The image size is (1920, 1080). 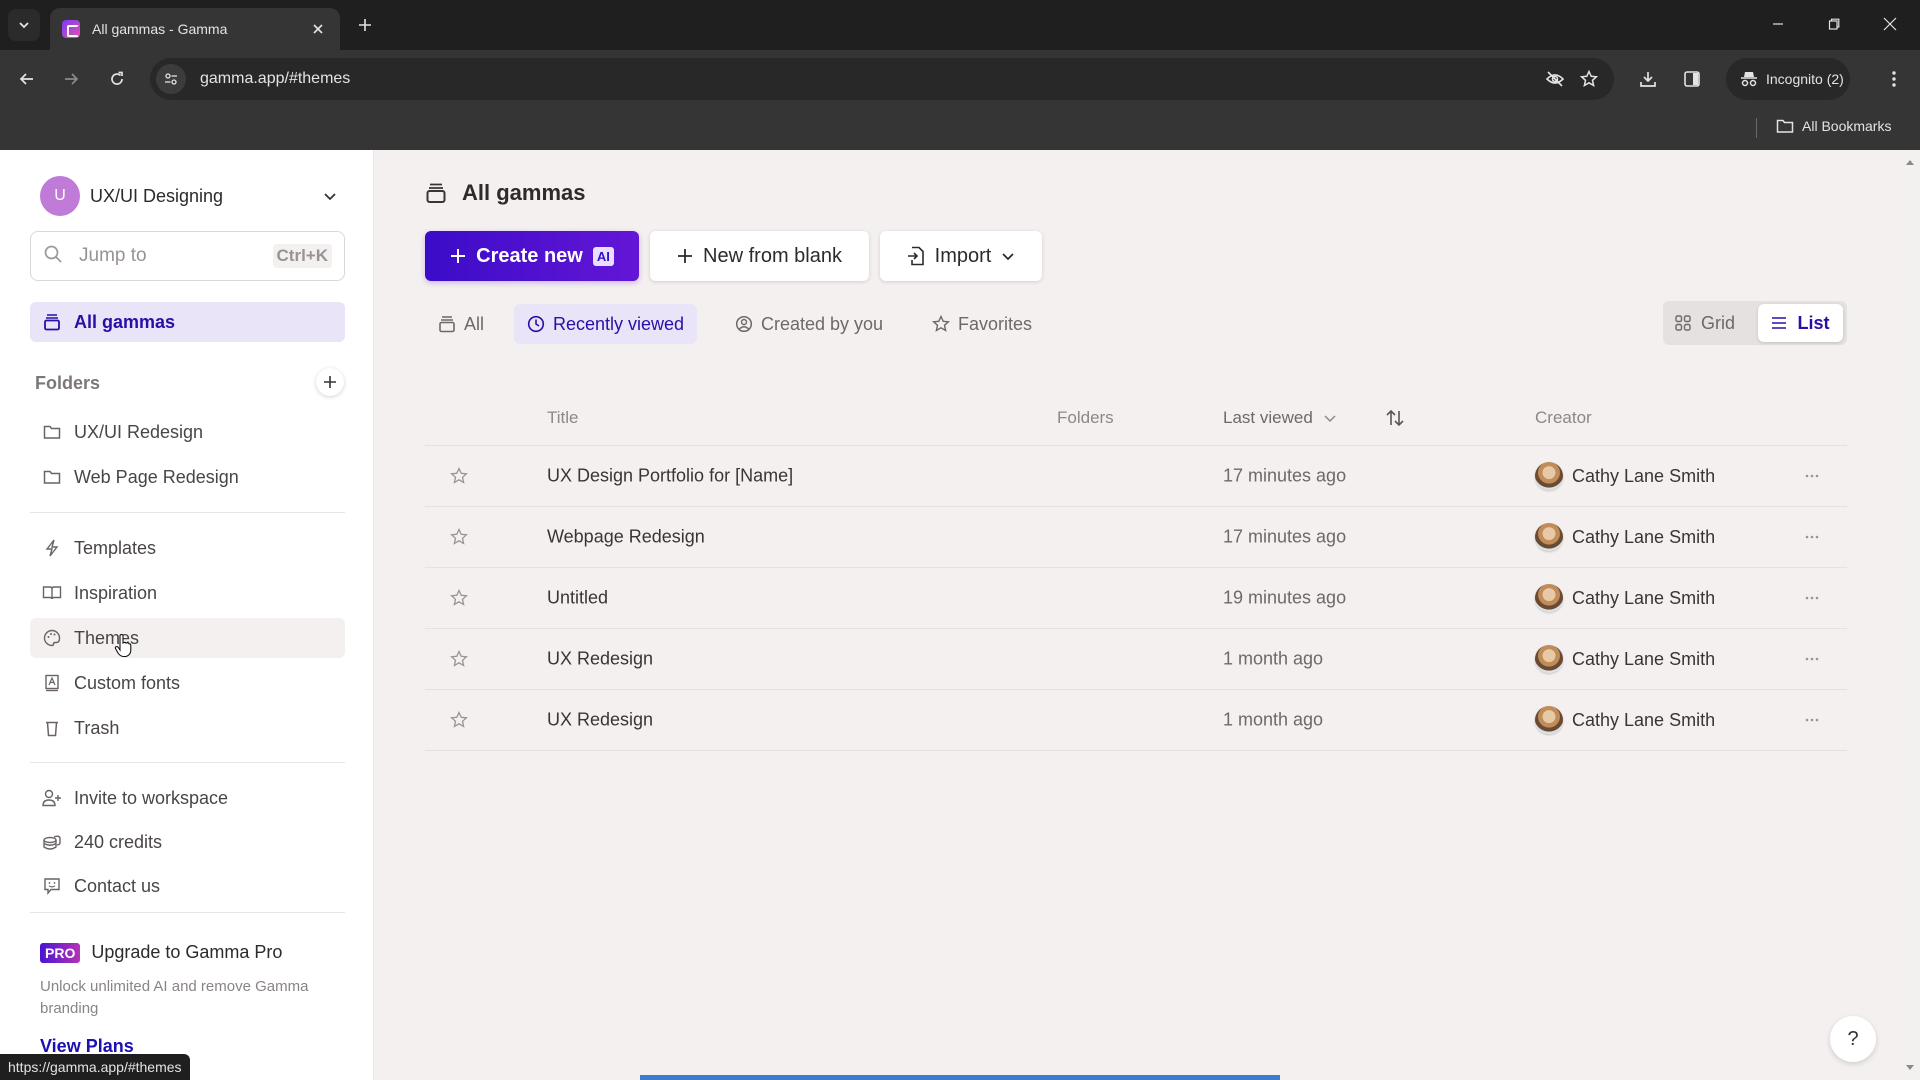 What do you see at coordinates (1805, 79) in the screenshot?
I see `incognito-label: Incognito (2)` at bounding box center [1805, 79].